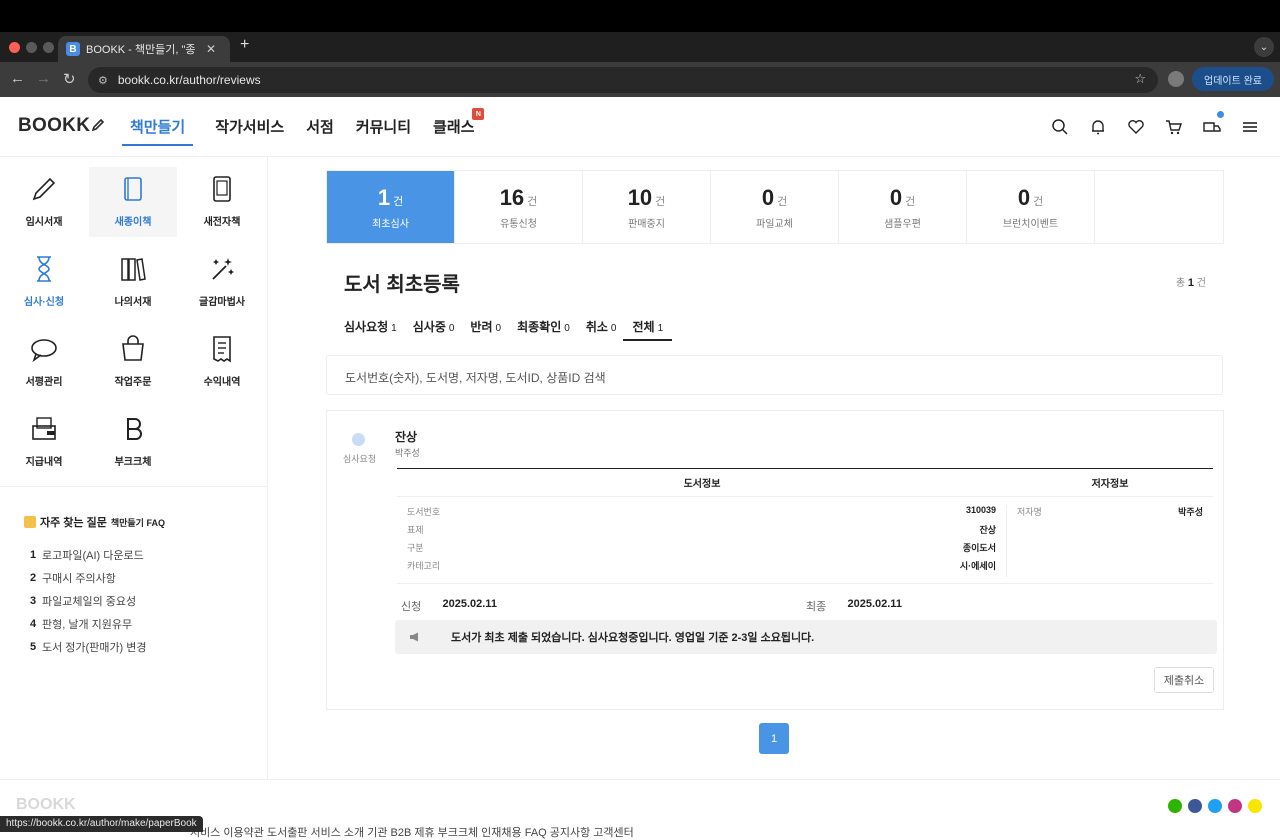 Image resolution: width=1280 pixels, height=840 pixels. I want to click on minimize-window-icon, so click(31, 47).